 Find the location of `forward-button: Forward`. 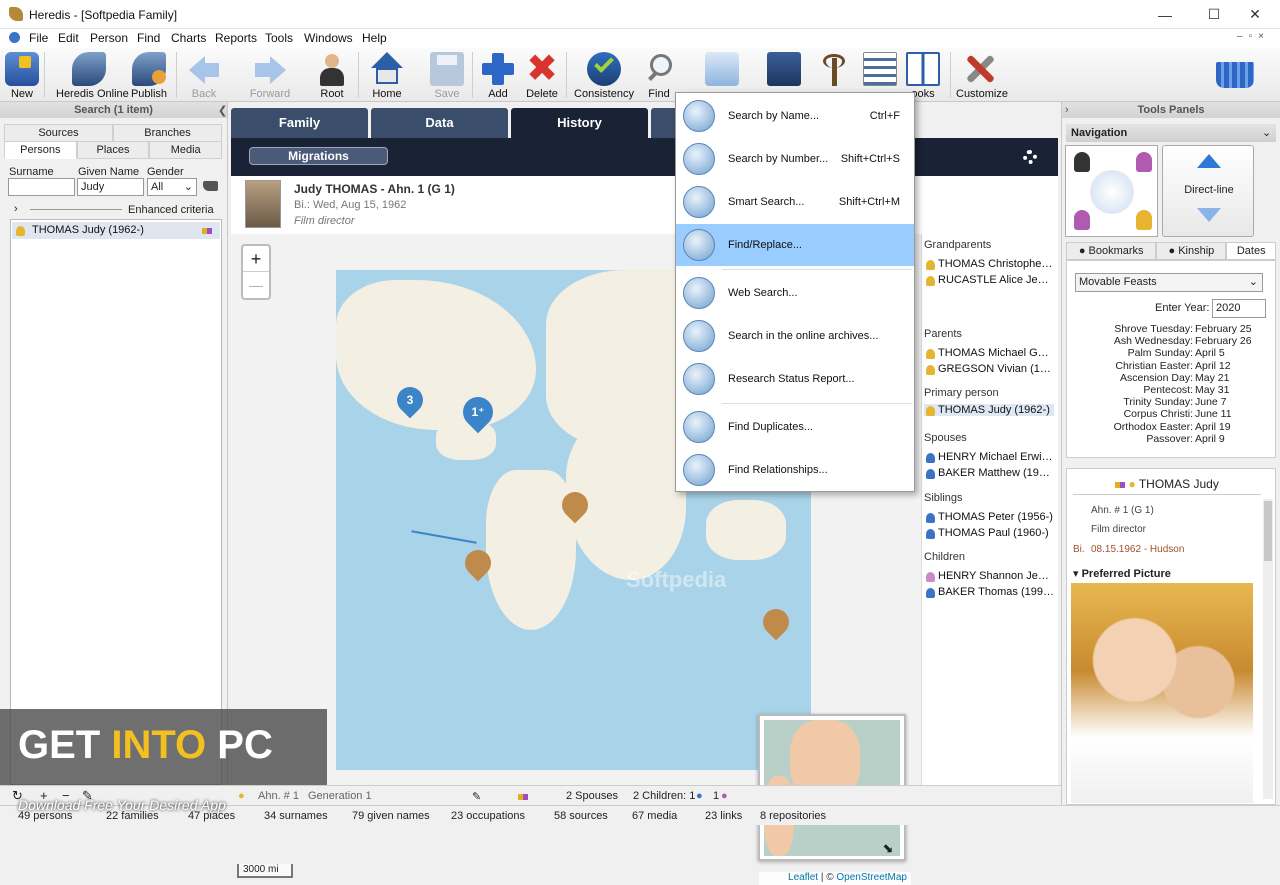

forward-button: Forward is located at coordinates (270, 76).